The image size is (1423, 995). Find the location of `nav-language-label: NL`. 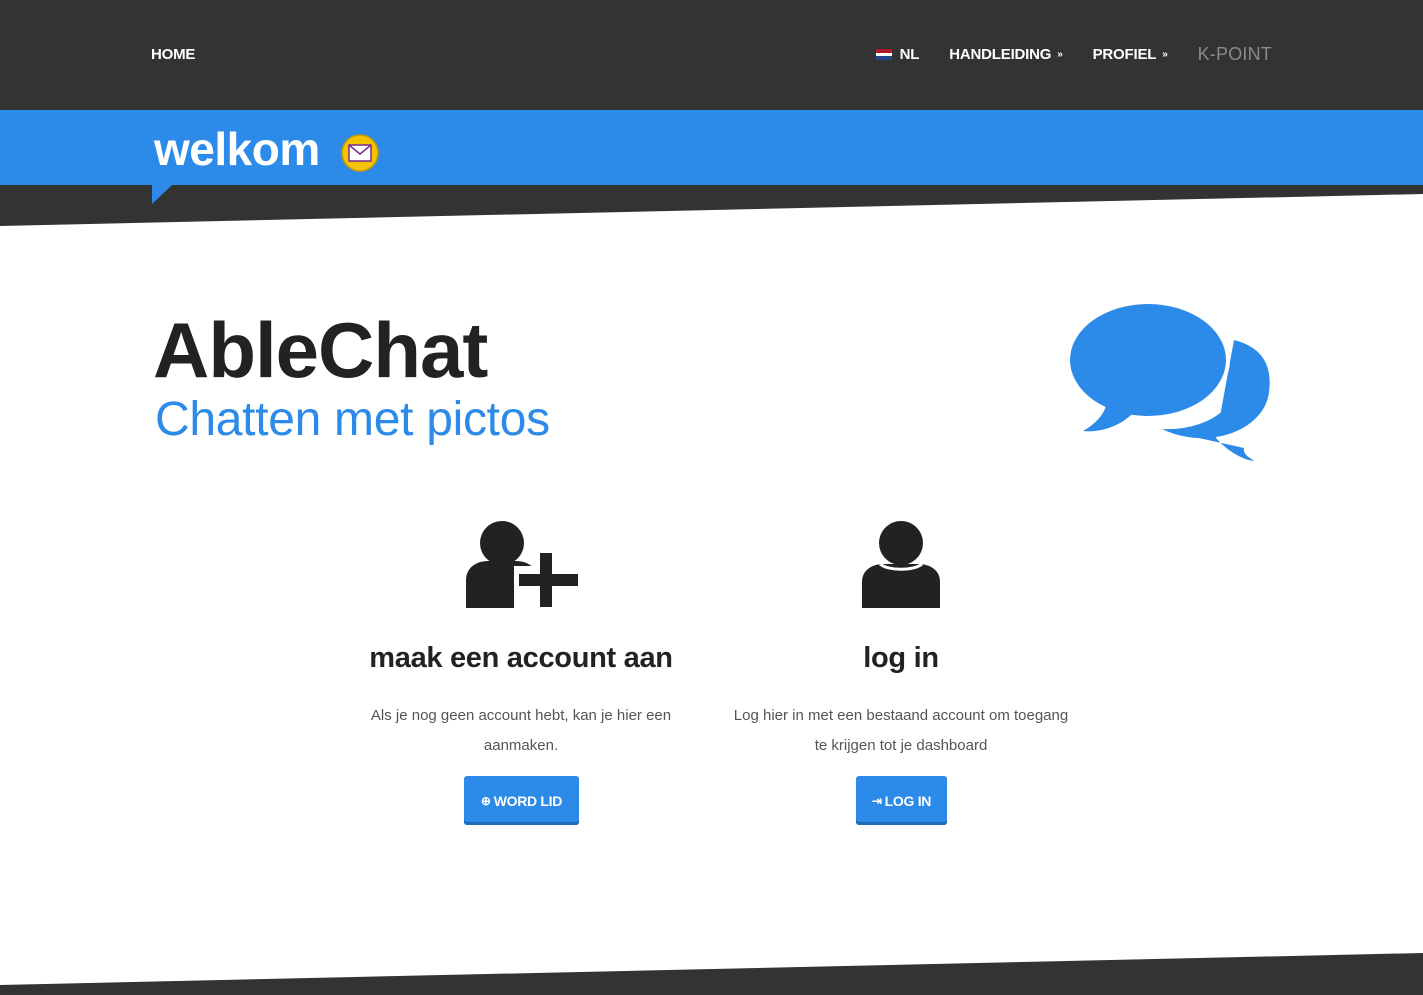

nav-language-label: NL is located at coordinates (909, 54).